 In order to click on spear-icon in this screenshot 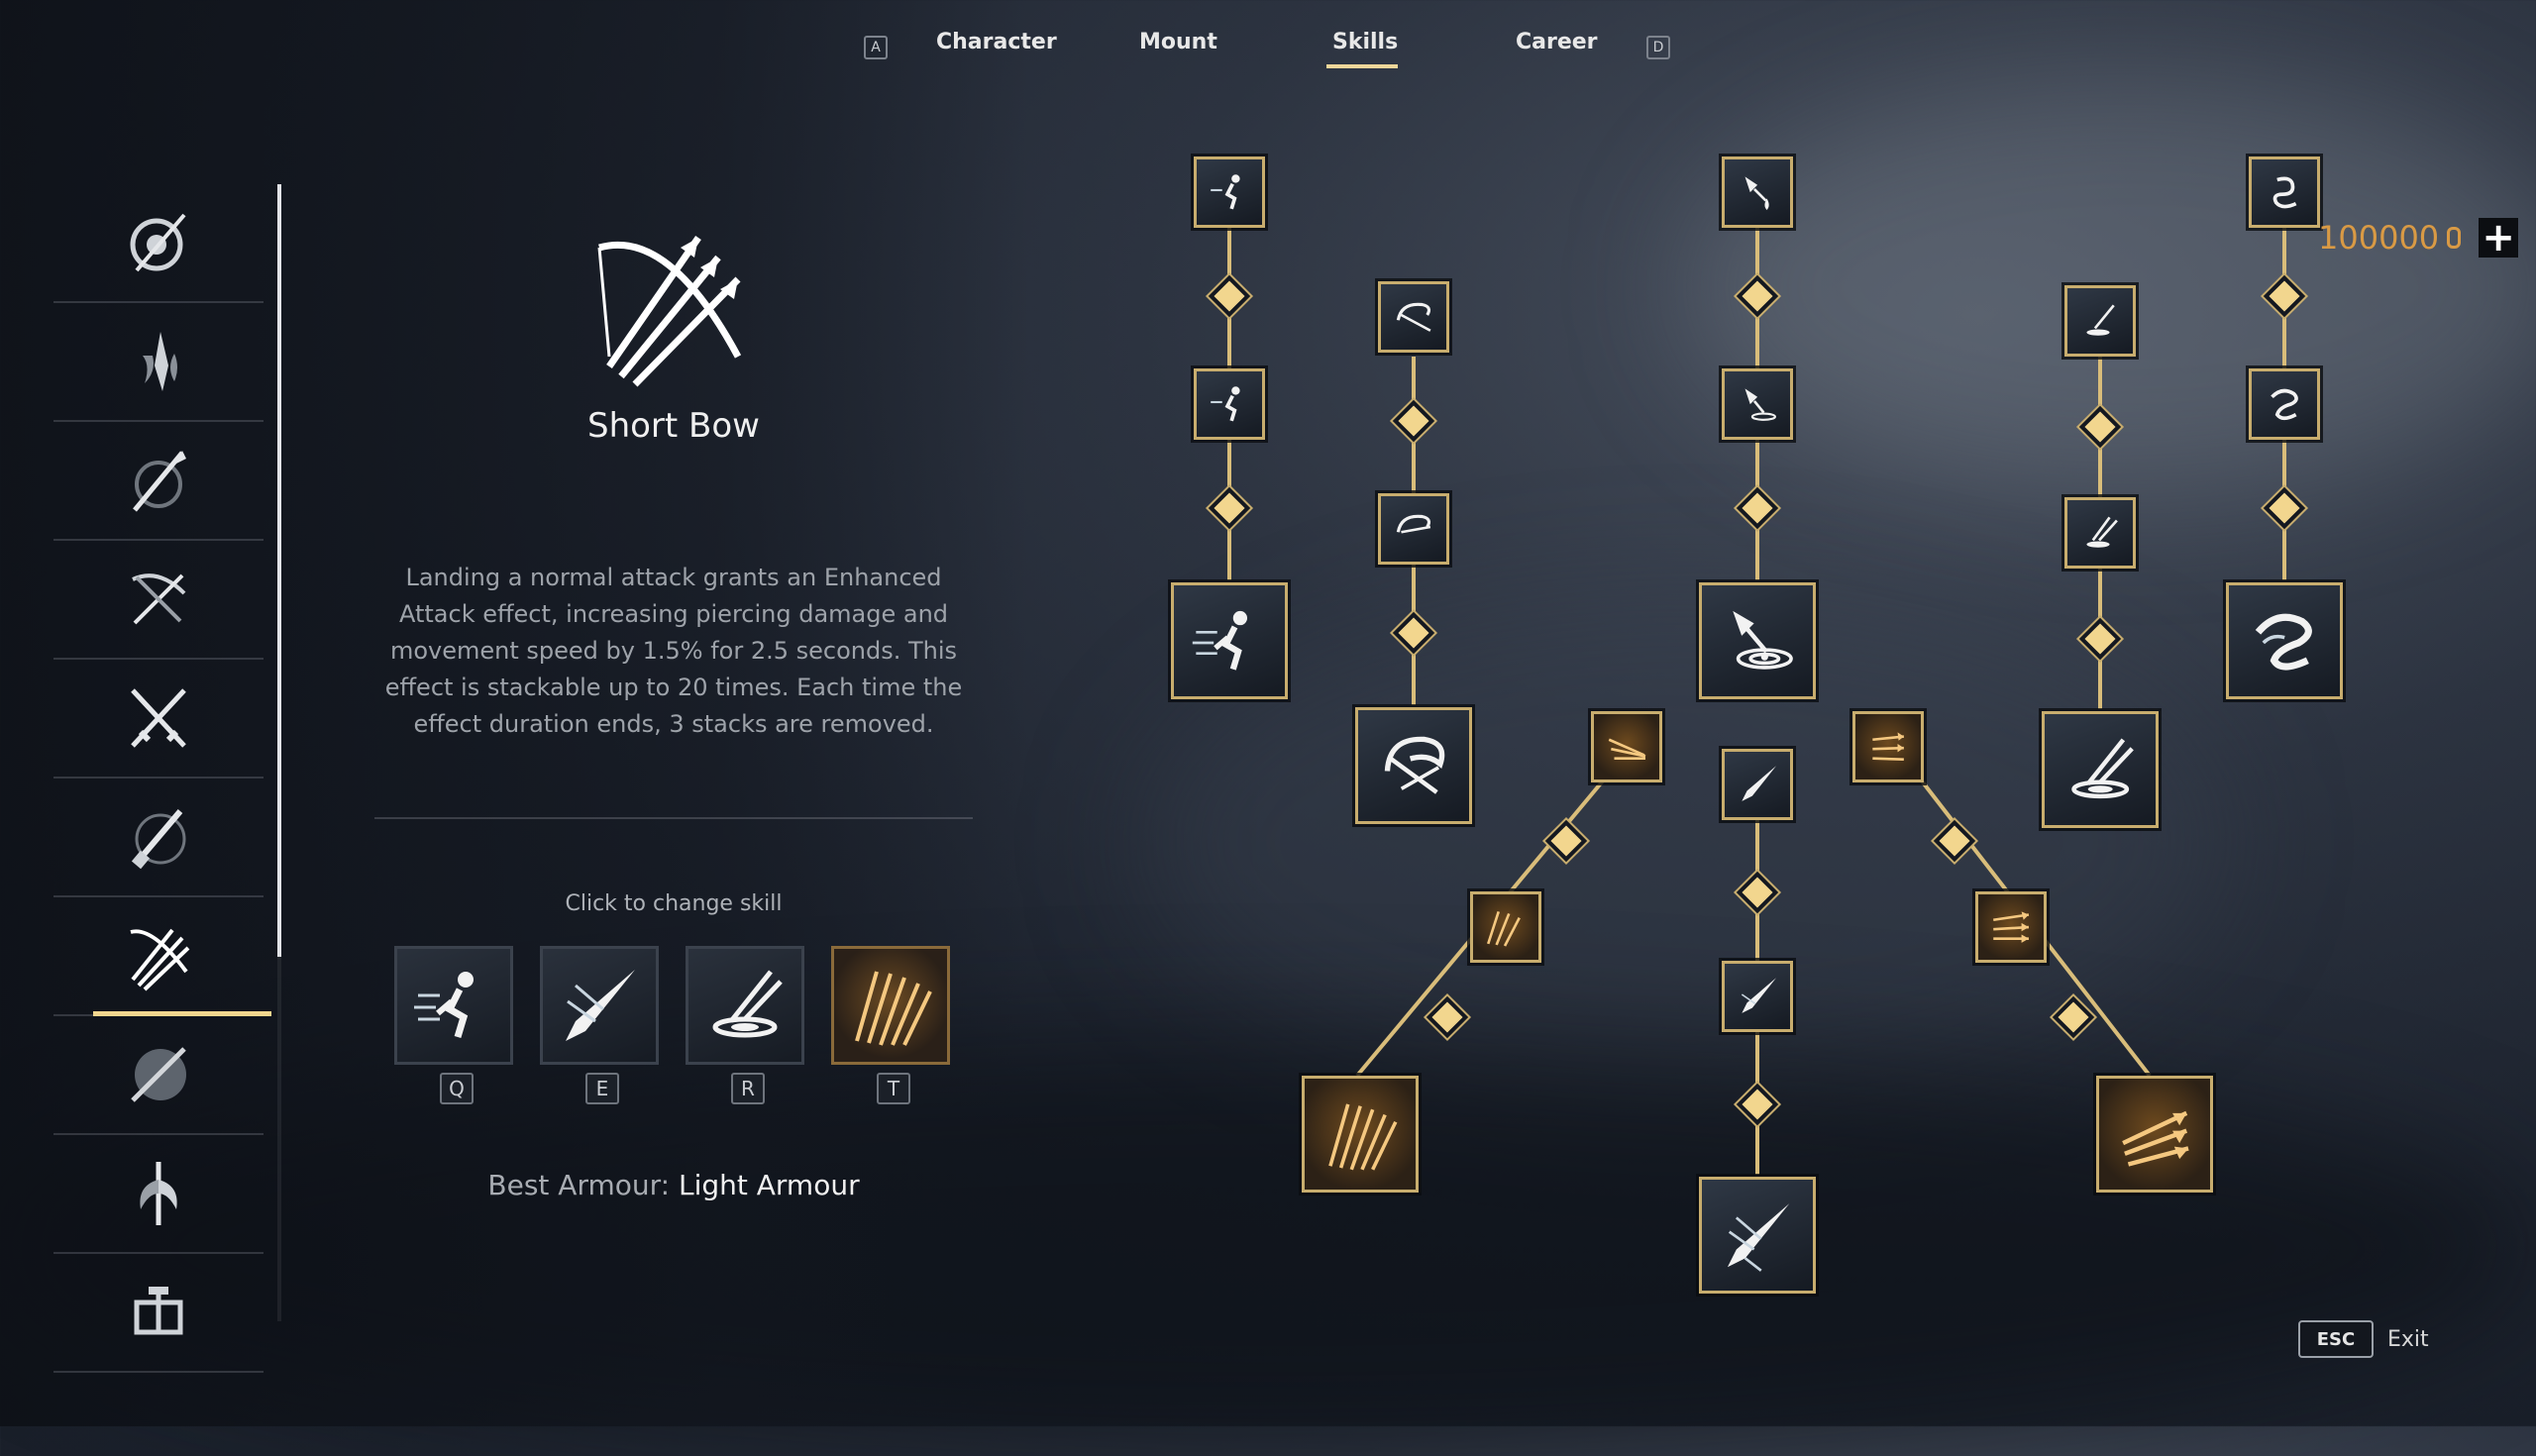, I will do `click(159, 481)`.